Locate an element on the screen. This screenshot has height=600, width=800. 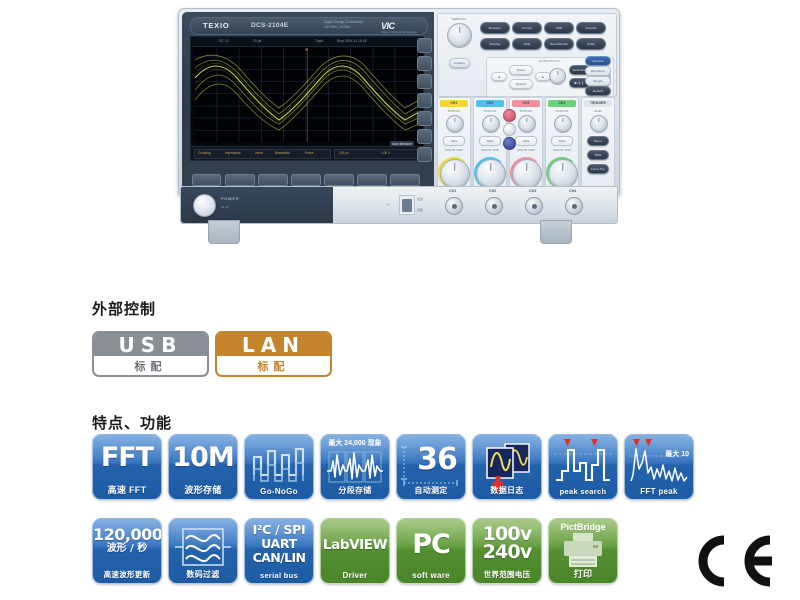
screen-bottom-buttons is located at coordinates (306, 180).